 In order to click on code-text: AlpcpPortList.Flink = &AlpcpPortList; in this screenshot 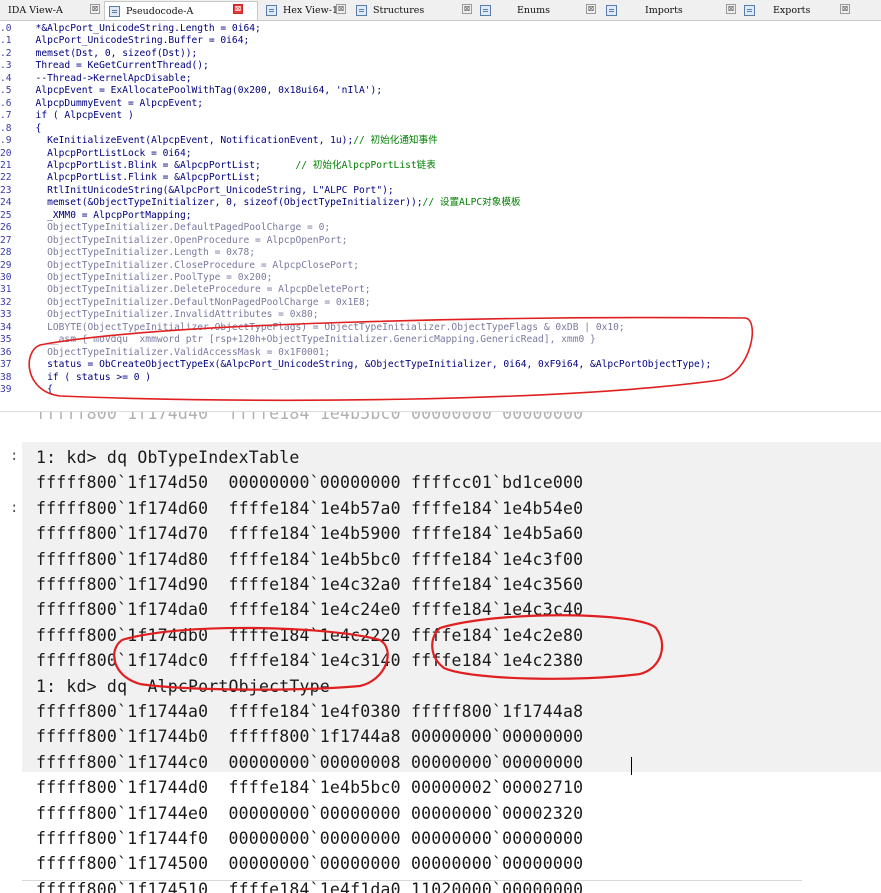, I will do `click(142, 178)`.